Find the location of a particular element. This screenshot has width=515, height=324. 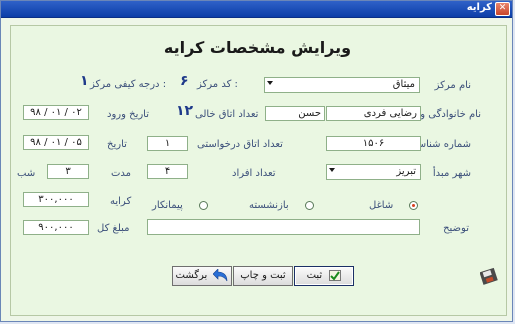

job-option-employed: شاغل is located at coordinates (381, 205).